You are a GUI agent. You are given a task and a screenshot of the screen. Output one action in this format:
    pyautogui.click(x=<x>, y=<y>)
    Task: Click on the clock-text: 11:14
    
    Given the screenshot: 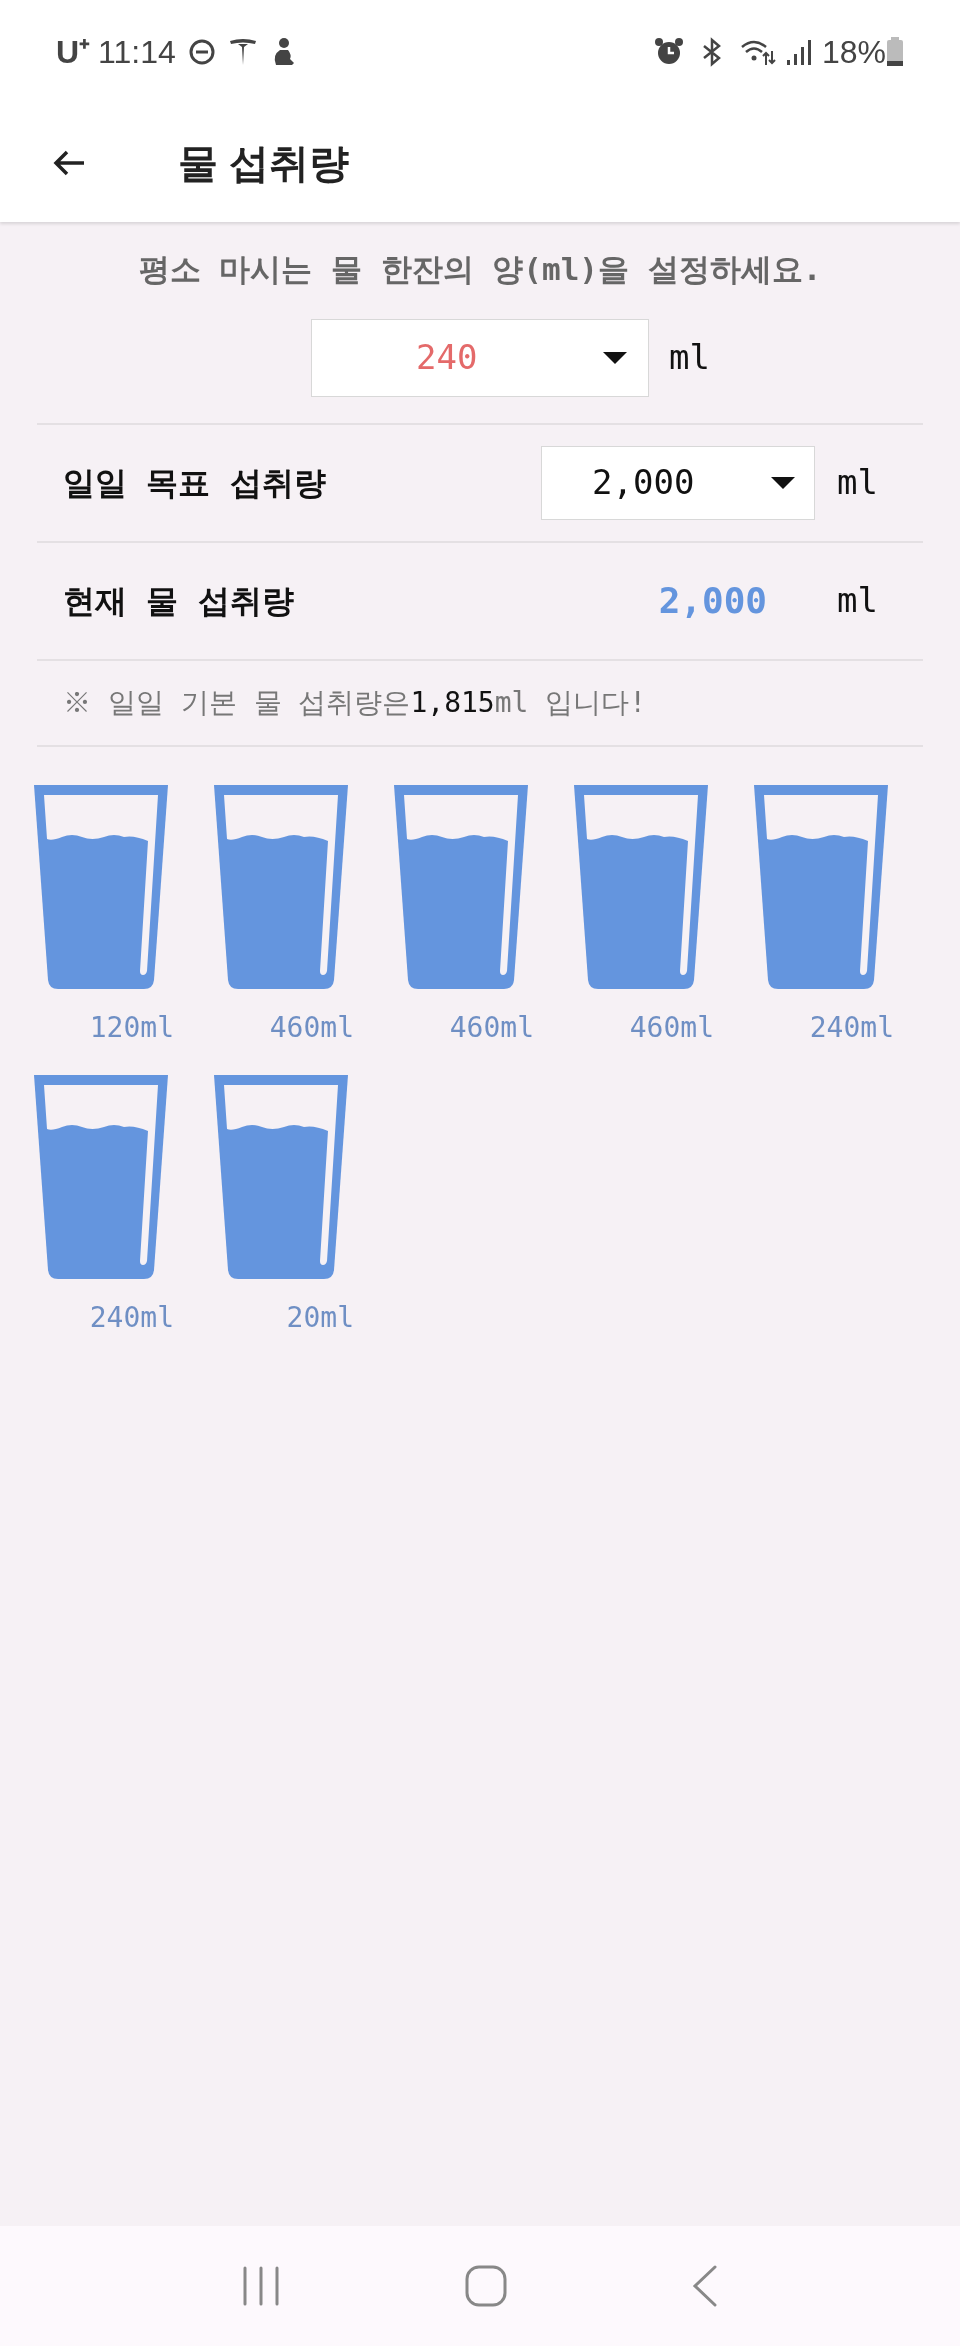 What is the action you would take?
    pyautogui.click(x=137, y=52)
    